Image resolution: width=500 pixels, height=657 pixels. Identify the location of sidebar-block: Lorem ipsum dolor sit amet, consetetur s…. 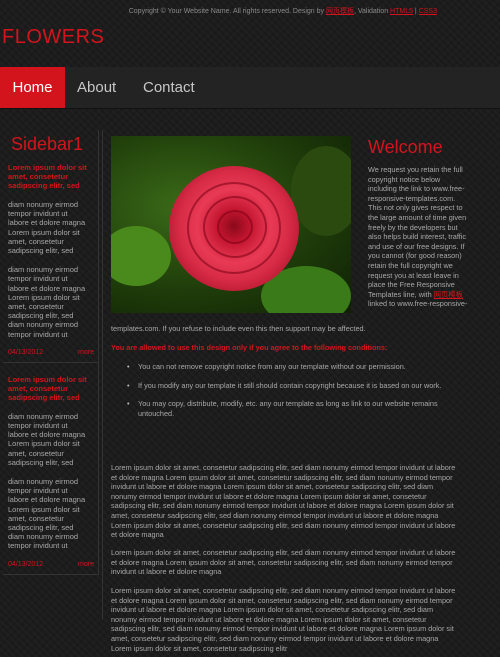
(51, 468).